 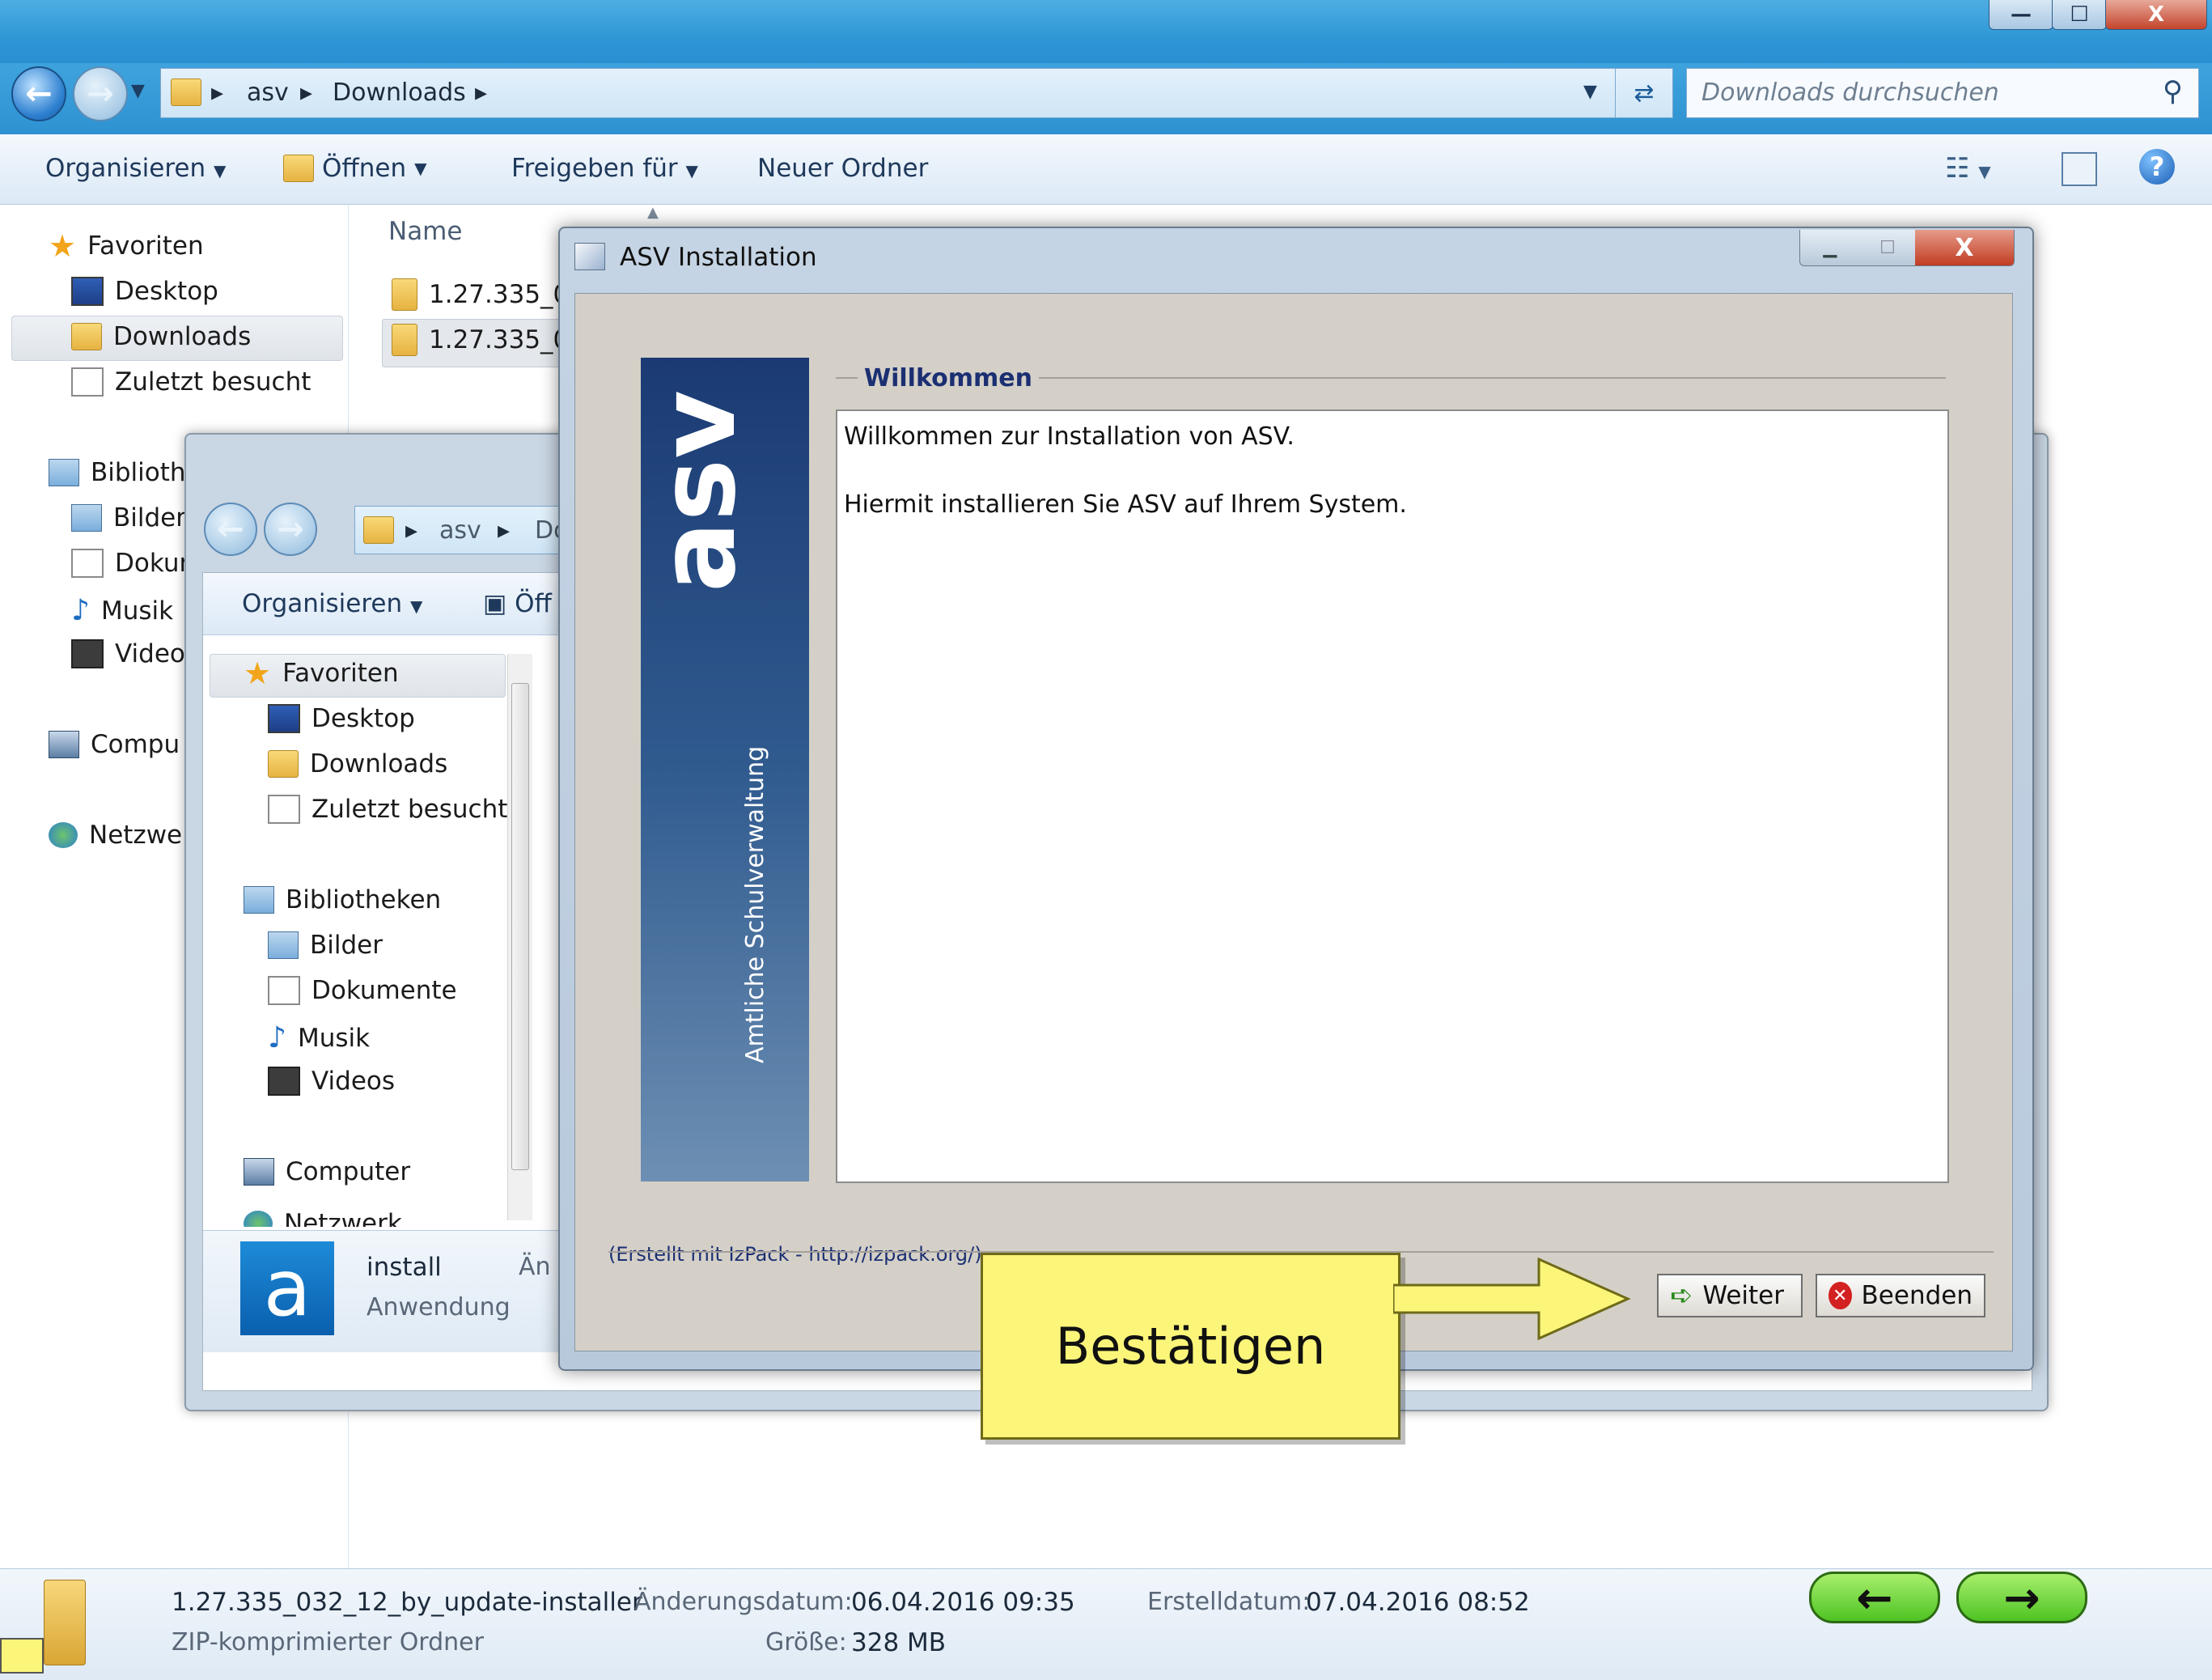 I want to click on close-button: X, so click(x=2156, y=15).